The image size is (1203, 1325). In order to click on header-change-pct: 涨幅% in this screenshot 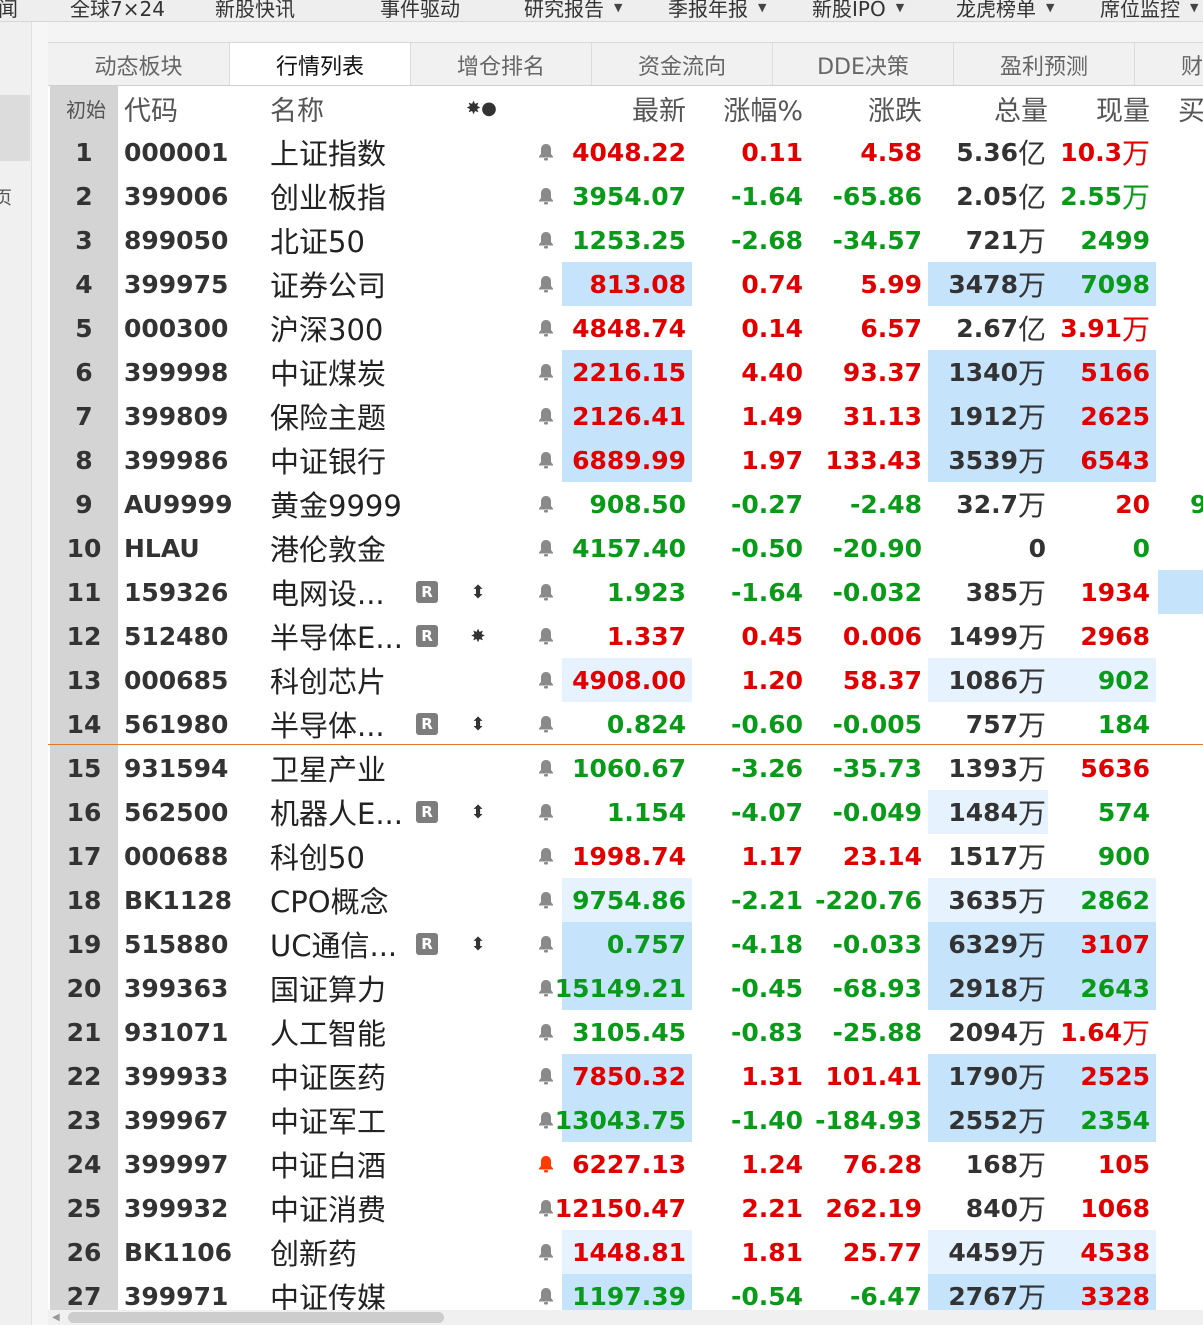, I will do `click(753, 108)`.